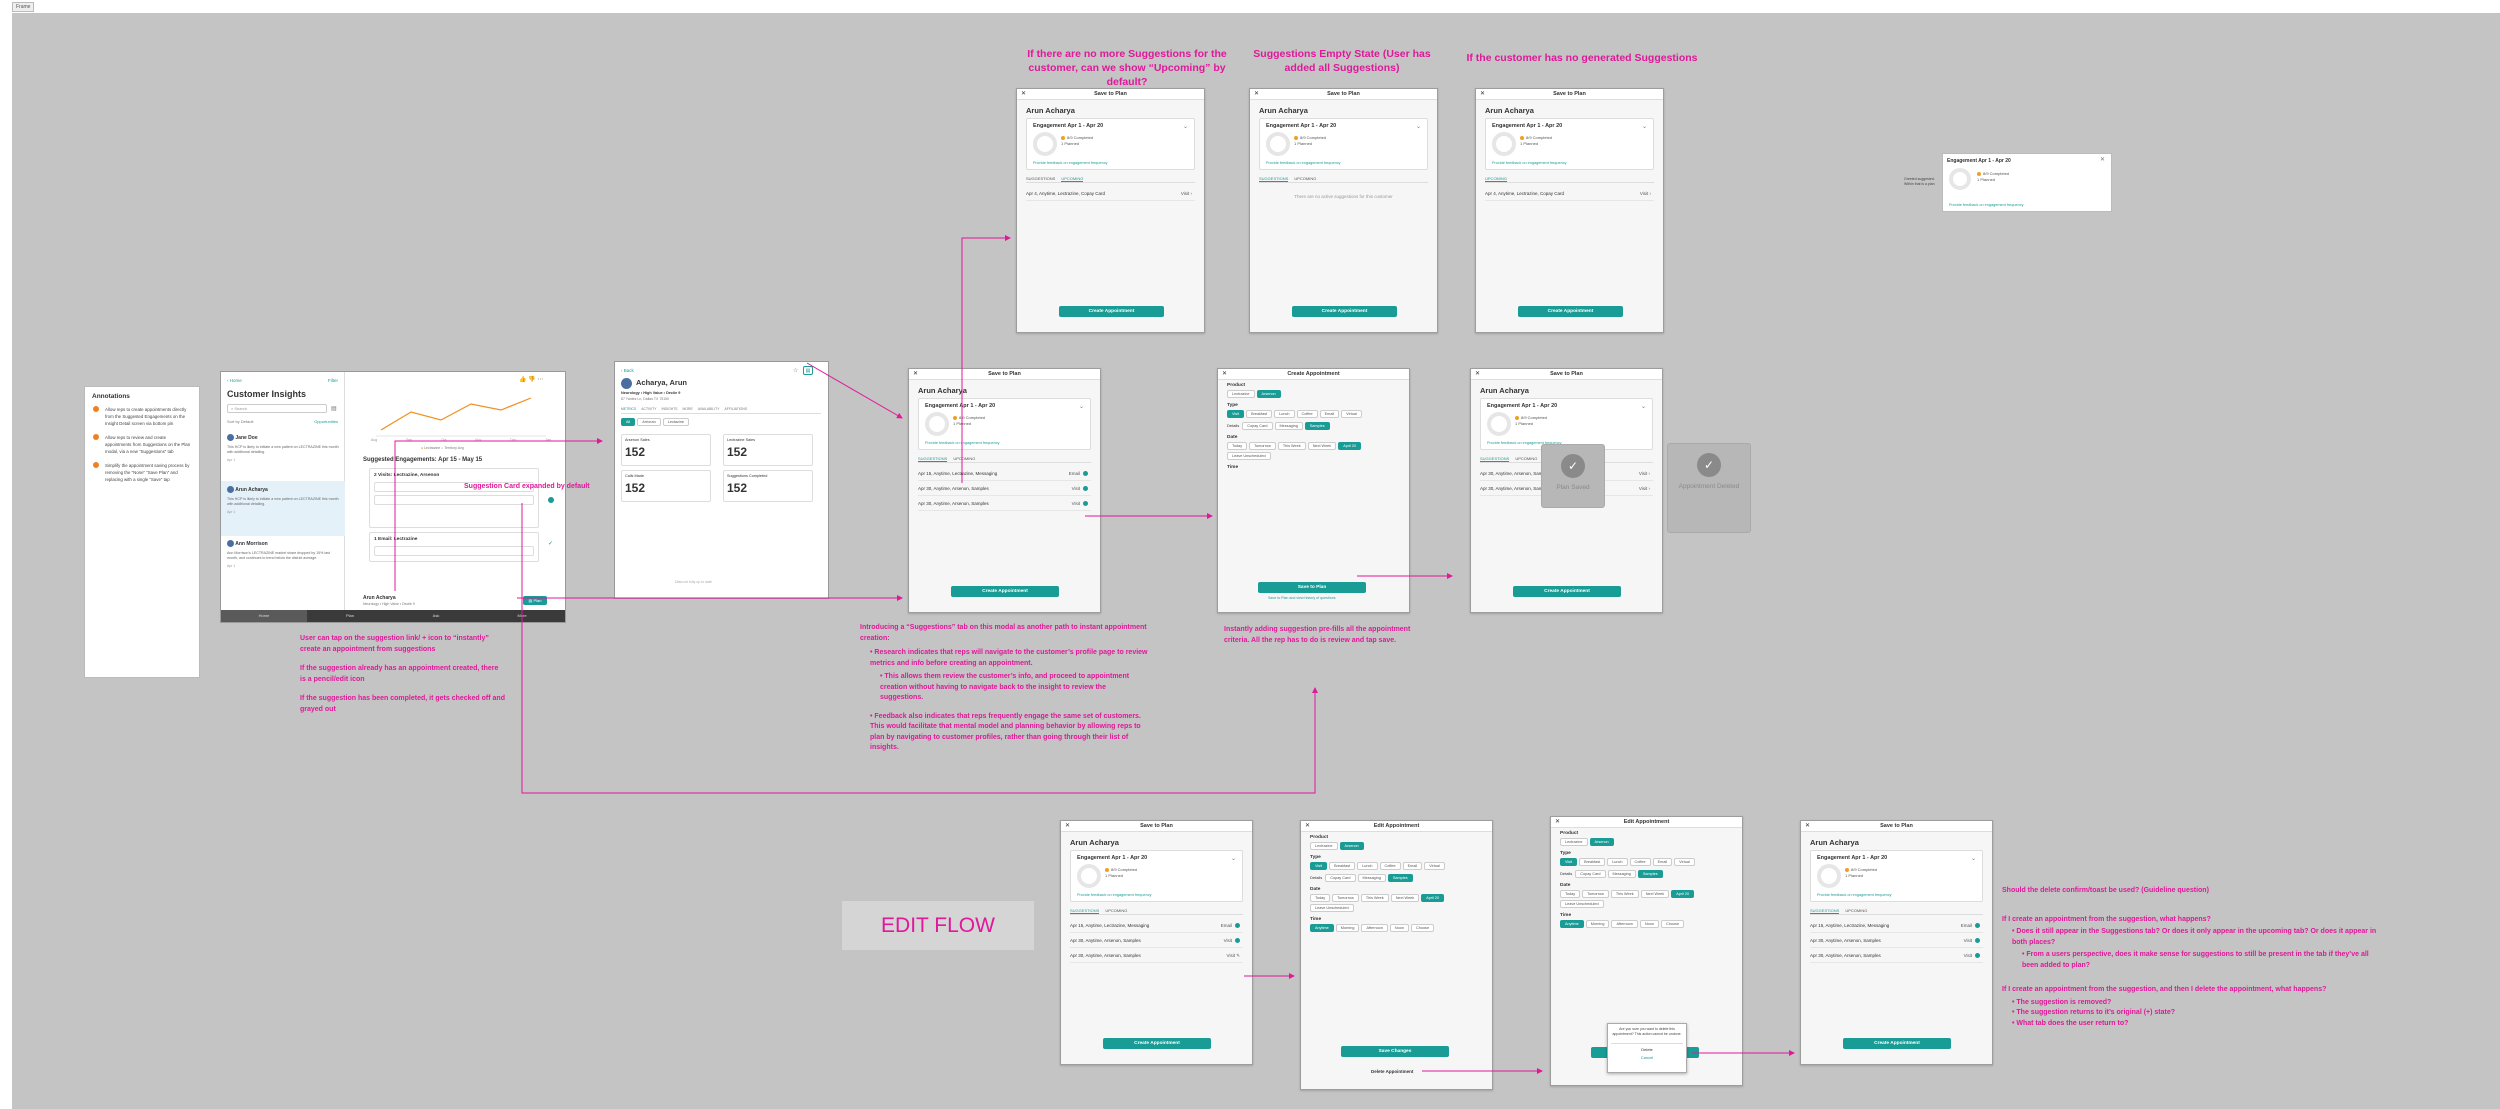 The image size is (2500, 1109). What do you see at coordinates (551, 500) in the screenshot?
I see `add-suggestion-icon` at bounding box center [551, 500].